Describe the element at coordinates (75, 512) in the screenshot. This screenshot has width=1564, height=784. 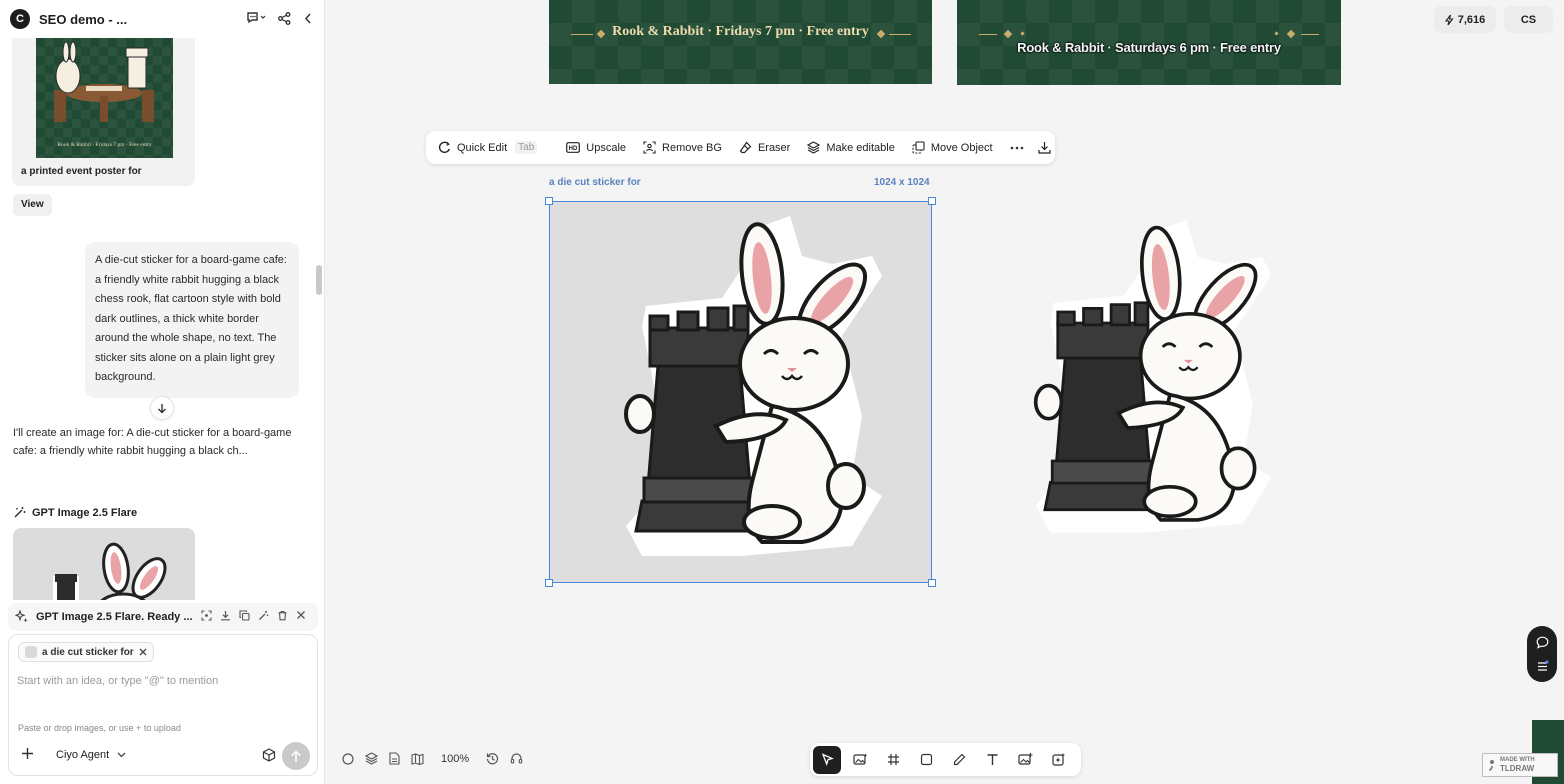
I see `model-label: GPT Image 2.5 Flare` at that location.